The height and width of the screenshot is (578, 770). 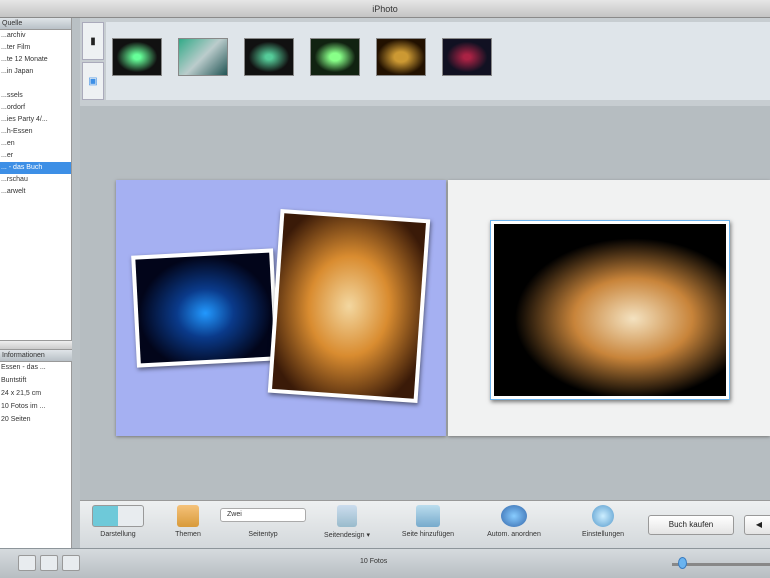 I want to click on source-header: Quelle, so click(x=35, y=24).